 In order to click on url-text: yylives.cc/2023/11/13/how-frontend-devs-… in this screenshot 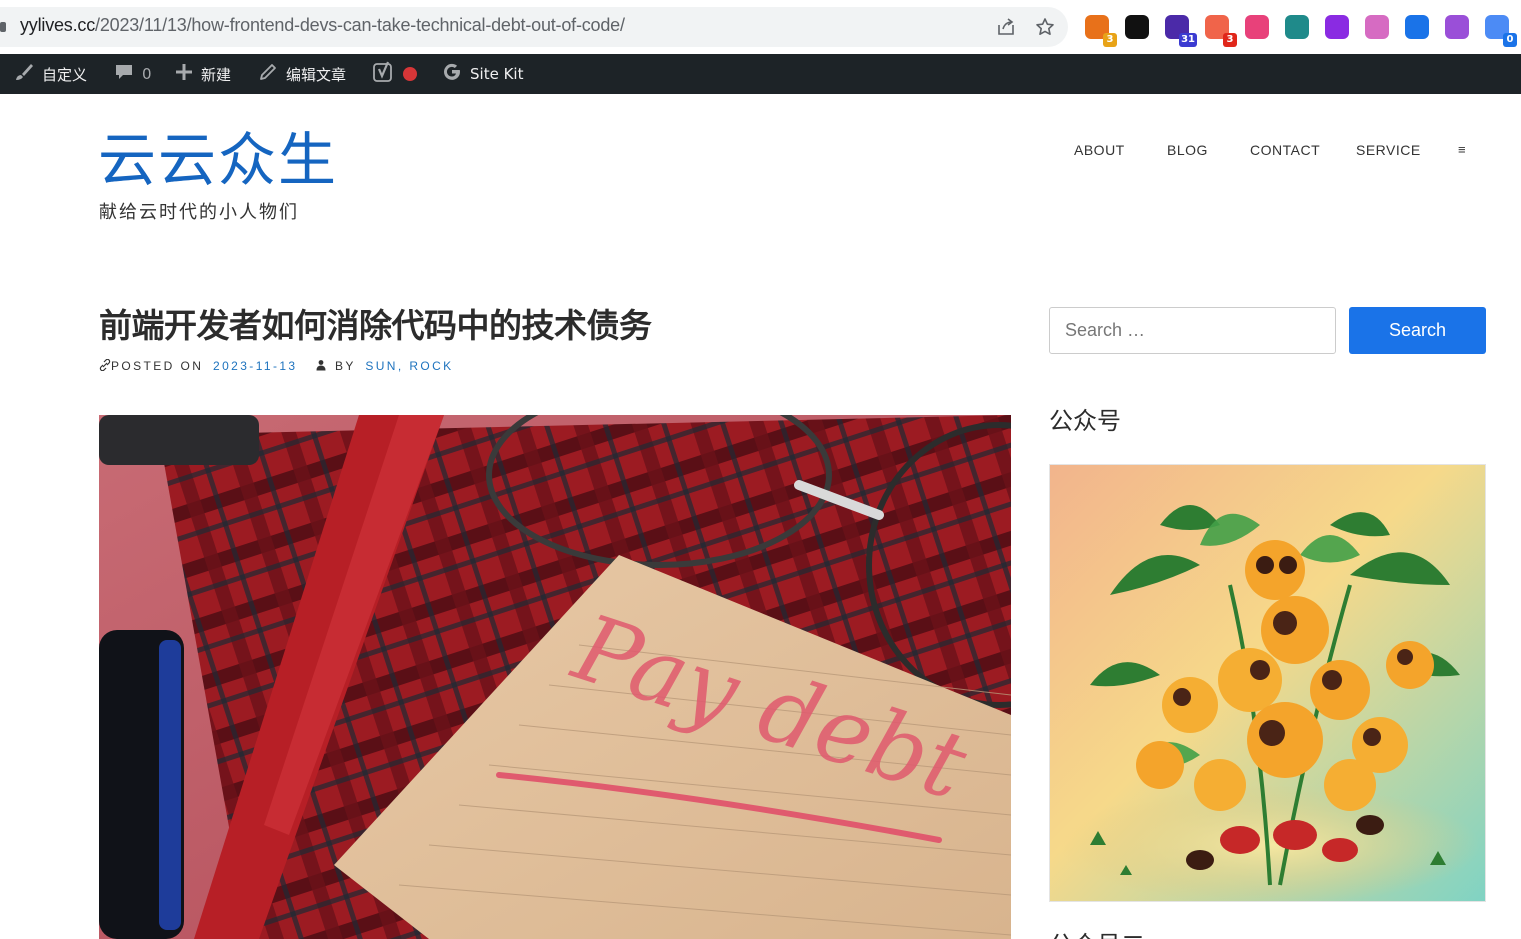, I will do `click(322, 25)`.